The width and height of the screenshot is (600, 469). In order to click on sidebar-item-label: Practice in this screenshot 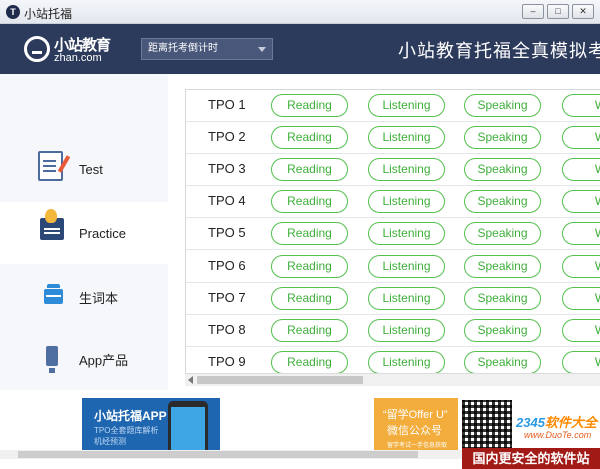, I will do `click(102, 233)`.